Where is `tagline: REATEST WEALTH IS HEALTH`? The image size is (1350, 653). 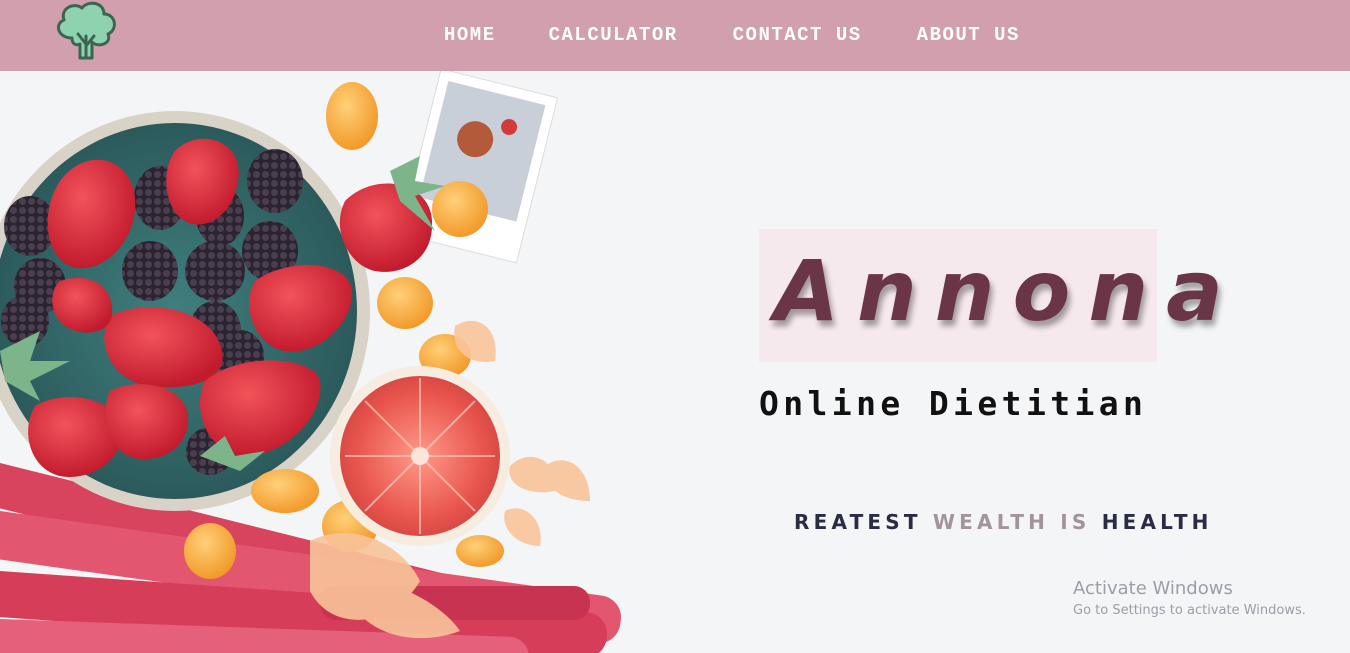
tagline: REATEST WEALTH IS HEALTH is located at coordinates (1003, 522).